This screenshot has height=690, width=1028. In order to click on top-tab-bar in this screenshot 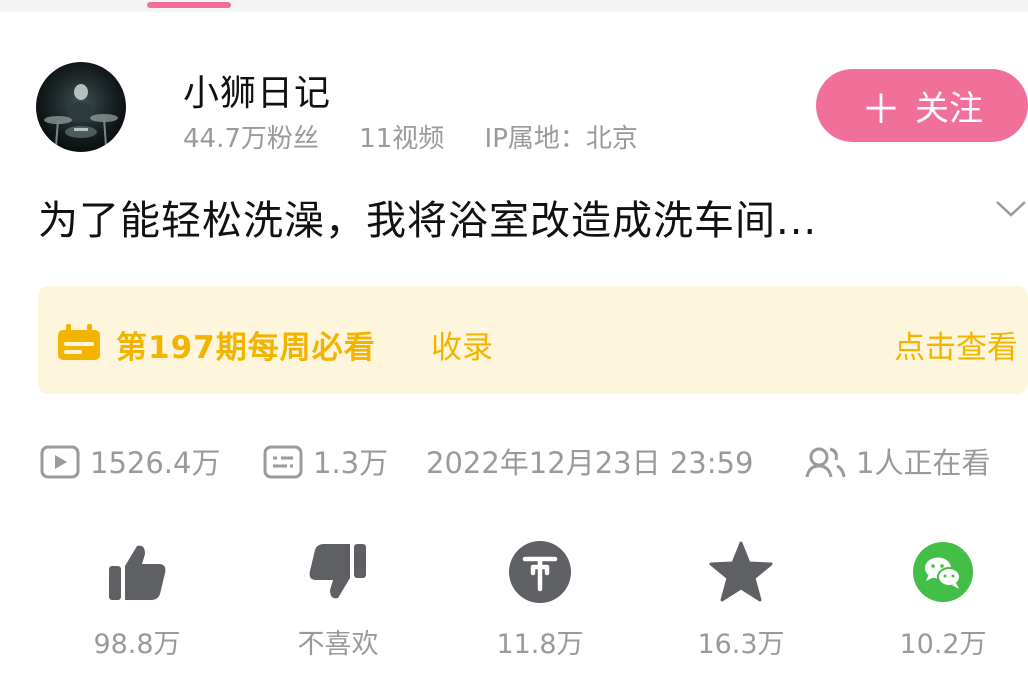, I will do `click(514, 6)`.